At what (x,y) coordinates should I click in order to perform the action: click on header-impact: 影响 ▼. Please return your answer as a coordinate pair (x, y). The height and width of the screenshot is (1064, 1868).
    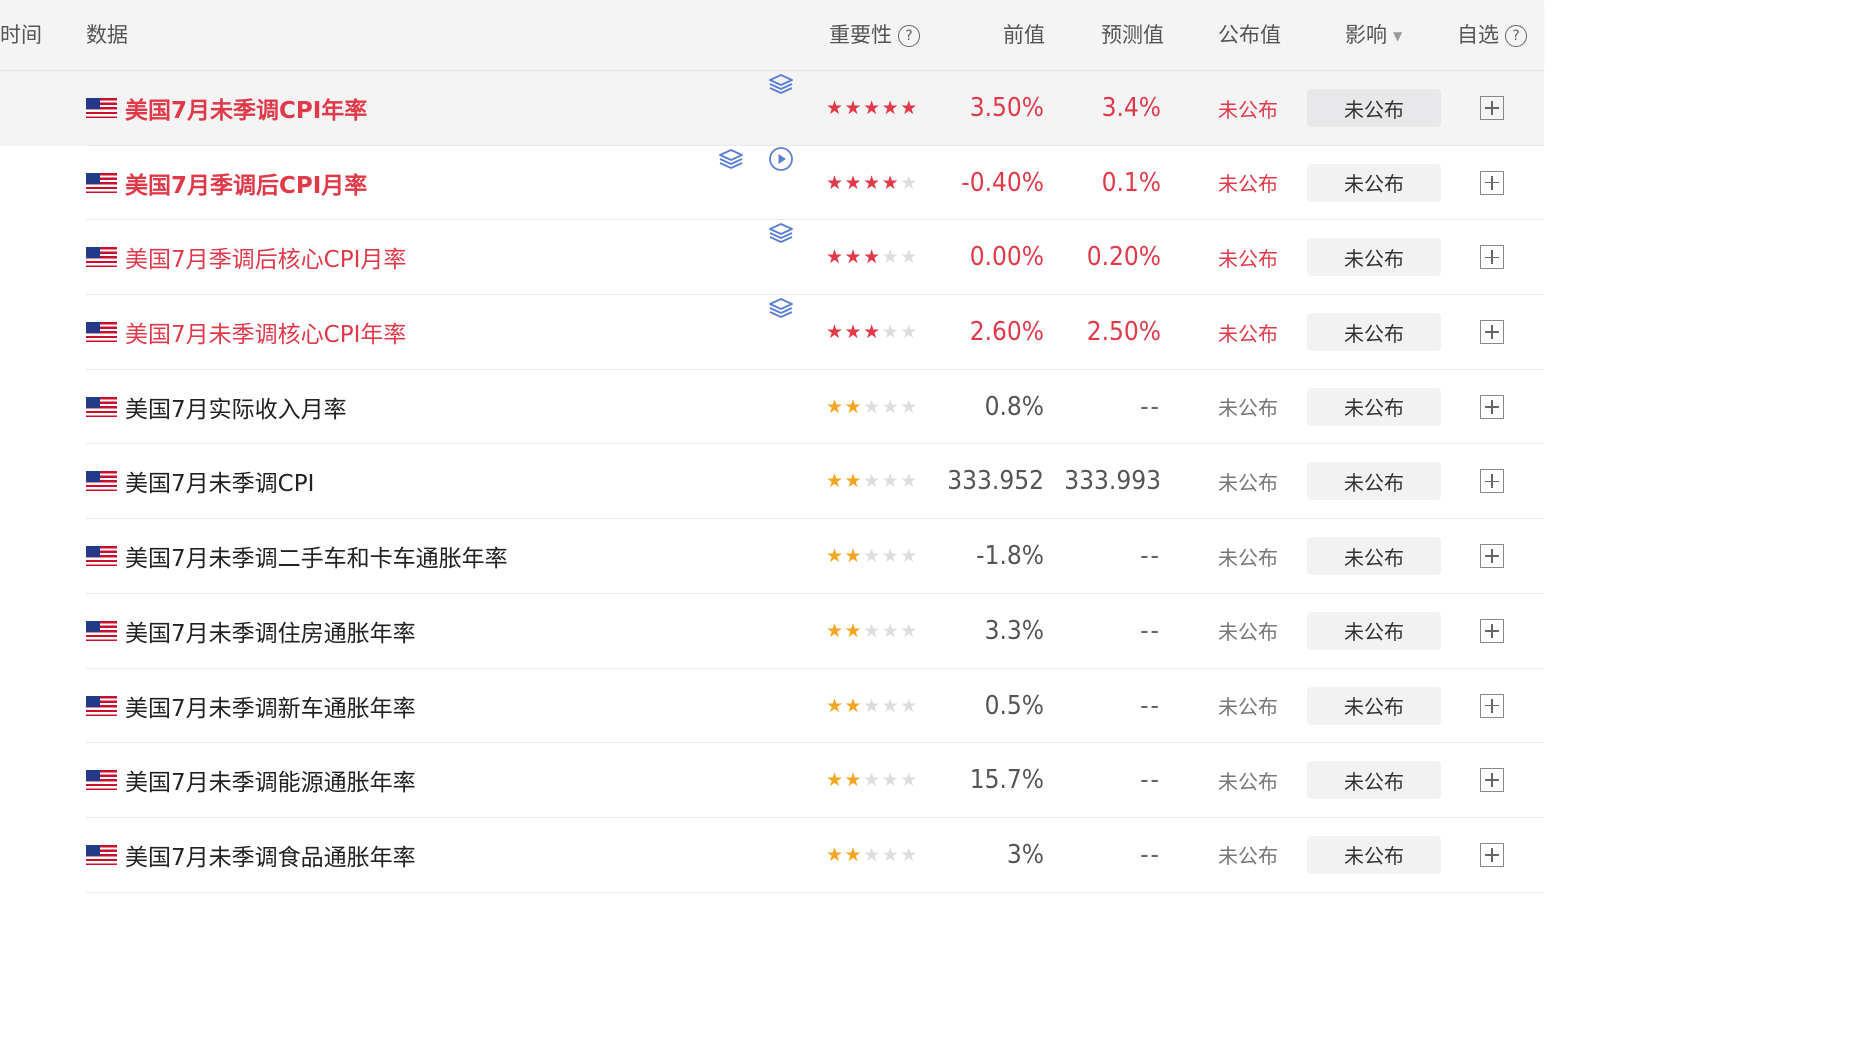
    Looking at the image, I should click on (1373, 35).